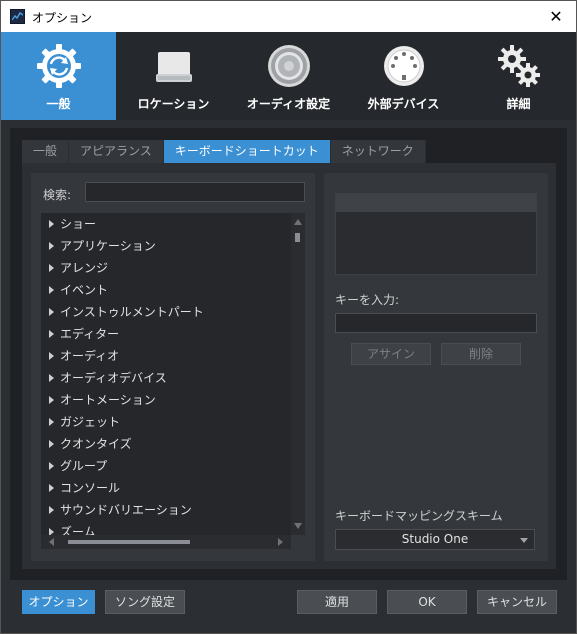  Describe the element at coordinates (556, 16) in the screenshot. I see `close-icon: ✕` at that location.